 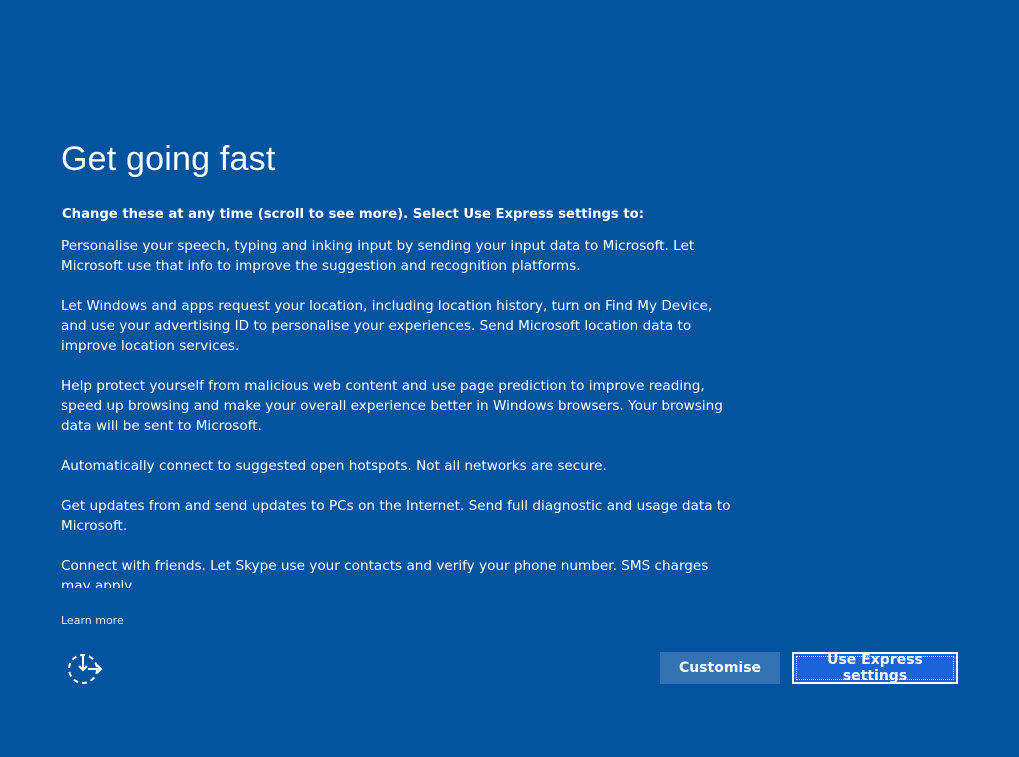 I want to click on learn-more-link: Learn more, so click(x=92, y=621).